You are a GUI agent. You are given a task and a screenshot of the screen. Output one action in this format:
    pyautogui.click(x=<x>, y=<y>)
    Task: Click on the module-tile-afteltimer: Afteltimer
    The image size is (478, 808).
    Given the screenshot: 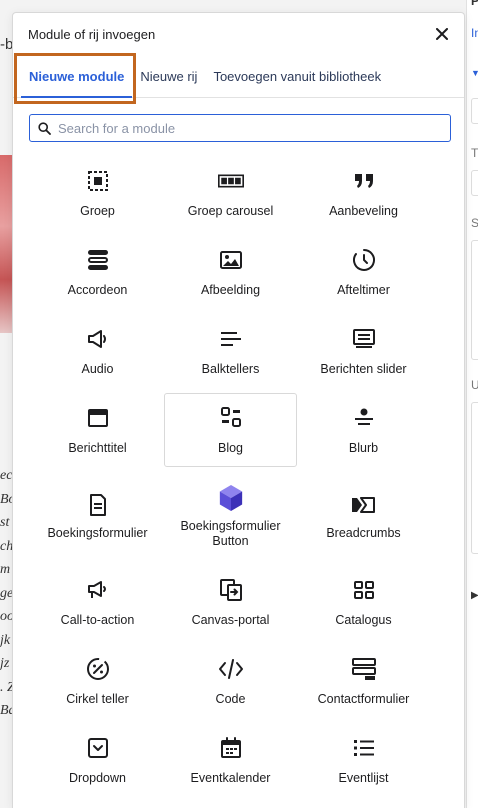 What is the action you would take?
    pyautogui.click(x=363, y=272)
    